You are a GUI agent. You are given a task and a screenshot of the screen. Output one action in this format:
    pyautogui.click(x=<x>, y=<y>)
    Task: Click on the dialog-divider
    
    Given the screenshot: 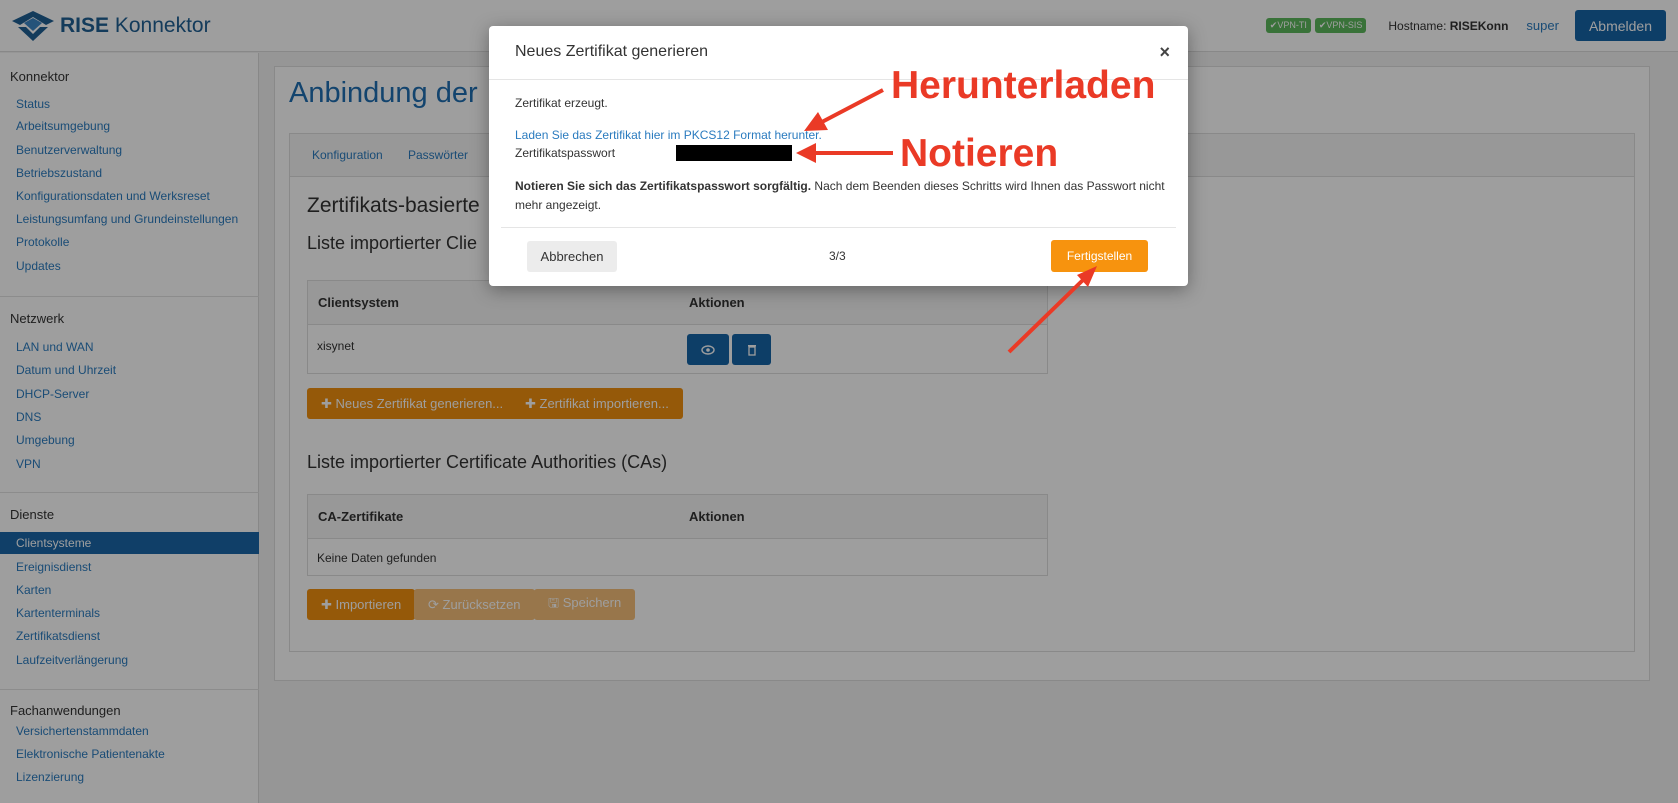 What is the action you would take?
    pyautogui.click(x=838, y=227)
    